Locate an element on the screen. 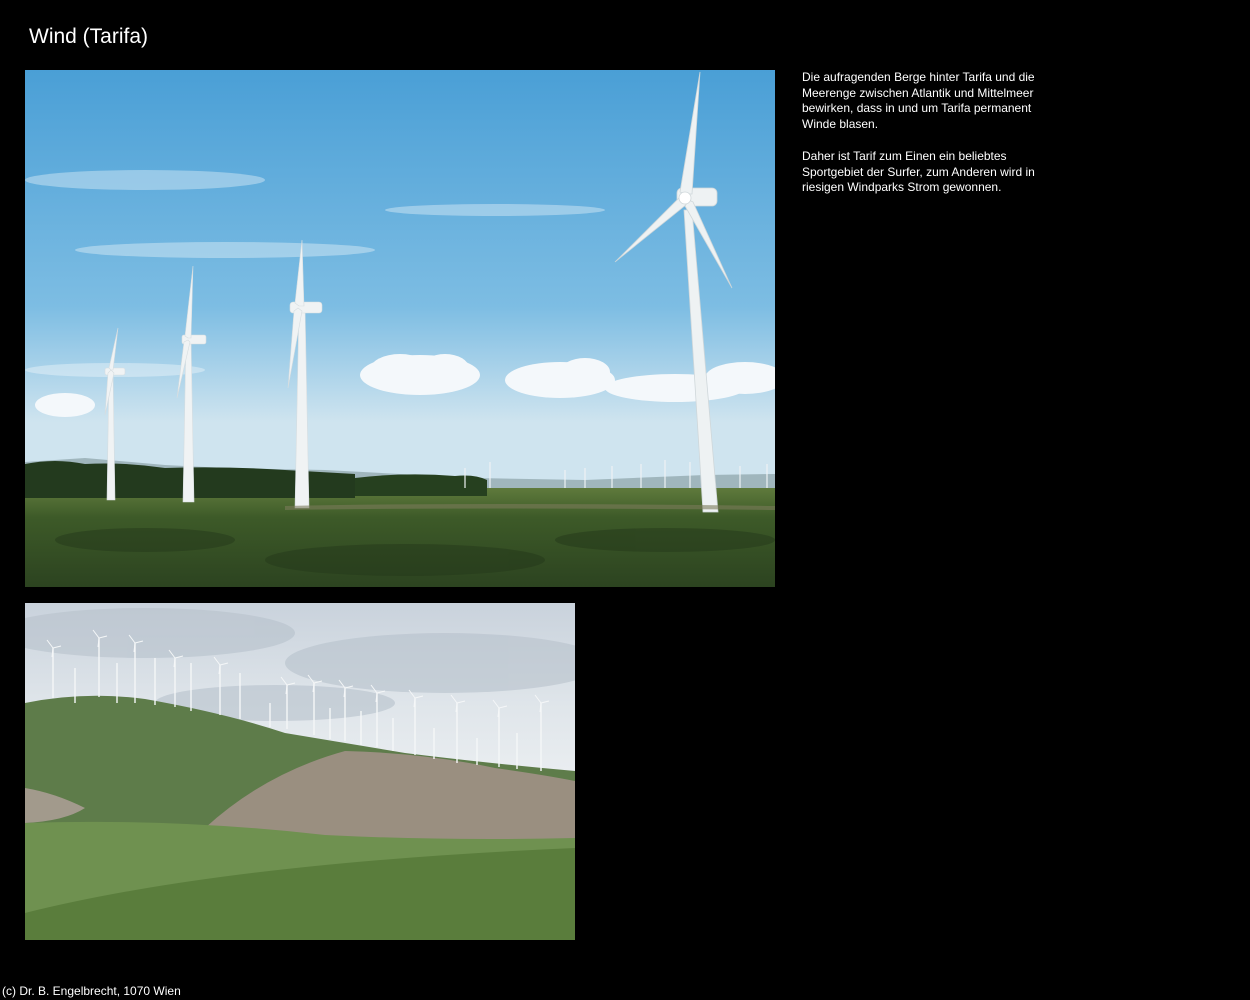 The width and height of the screenshot is (1250, 1000). copyright-footer: (c) Dr. B. Engelbrecht, 1070 Wien is located at coordinates (91, 991).